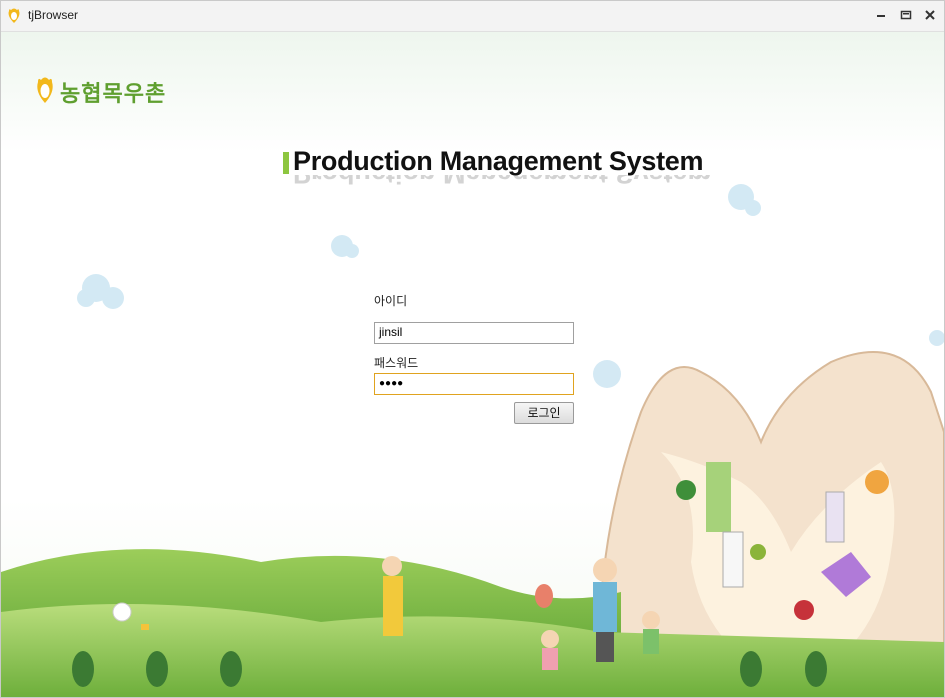  What do you see at coordinates (472, 16) in the screenshot?
I see `title-bar: tjBrowser` at bounding box center [472, 16].